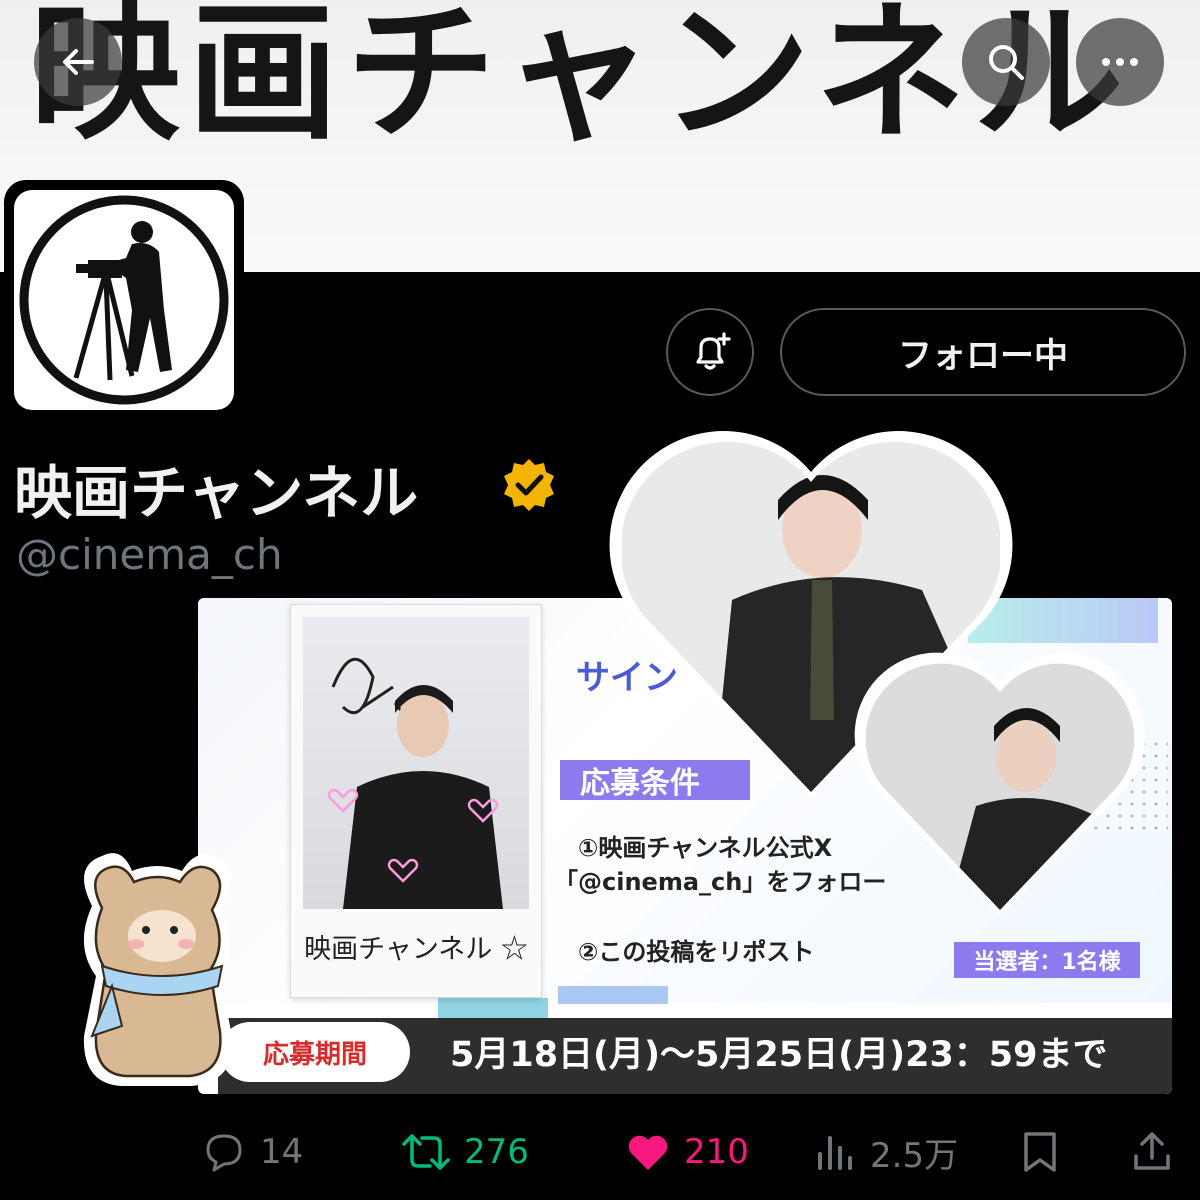 Image resolution: width=1200 pixels, height=1200 pixels. I want to click on search-button, so click(1006, 62).